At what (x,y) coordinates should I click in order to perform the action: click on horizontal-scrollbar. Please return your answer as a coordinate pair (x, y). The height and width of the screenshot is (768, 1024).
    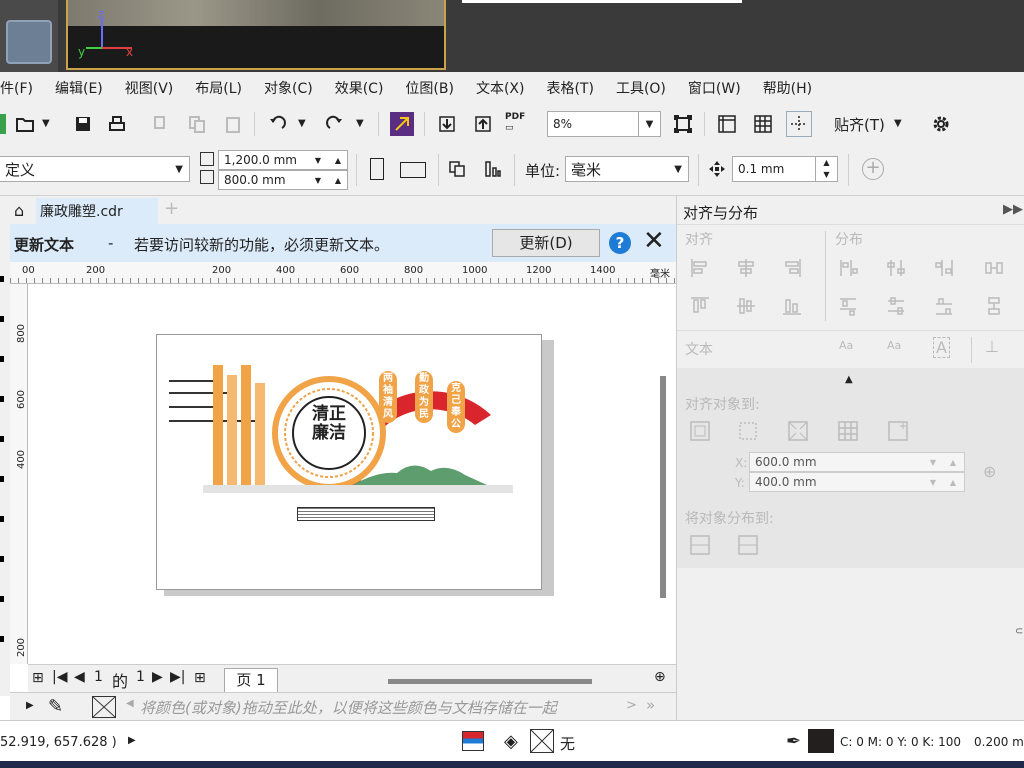
    Looking at the image, I should click on (490, 681).